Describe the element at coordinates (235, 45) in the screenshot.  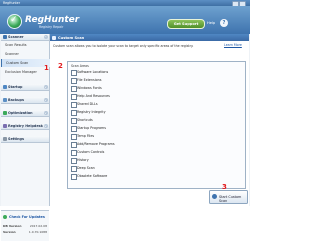
I see `learn-more-link: Learn More` at that location.